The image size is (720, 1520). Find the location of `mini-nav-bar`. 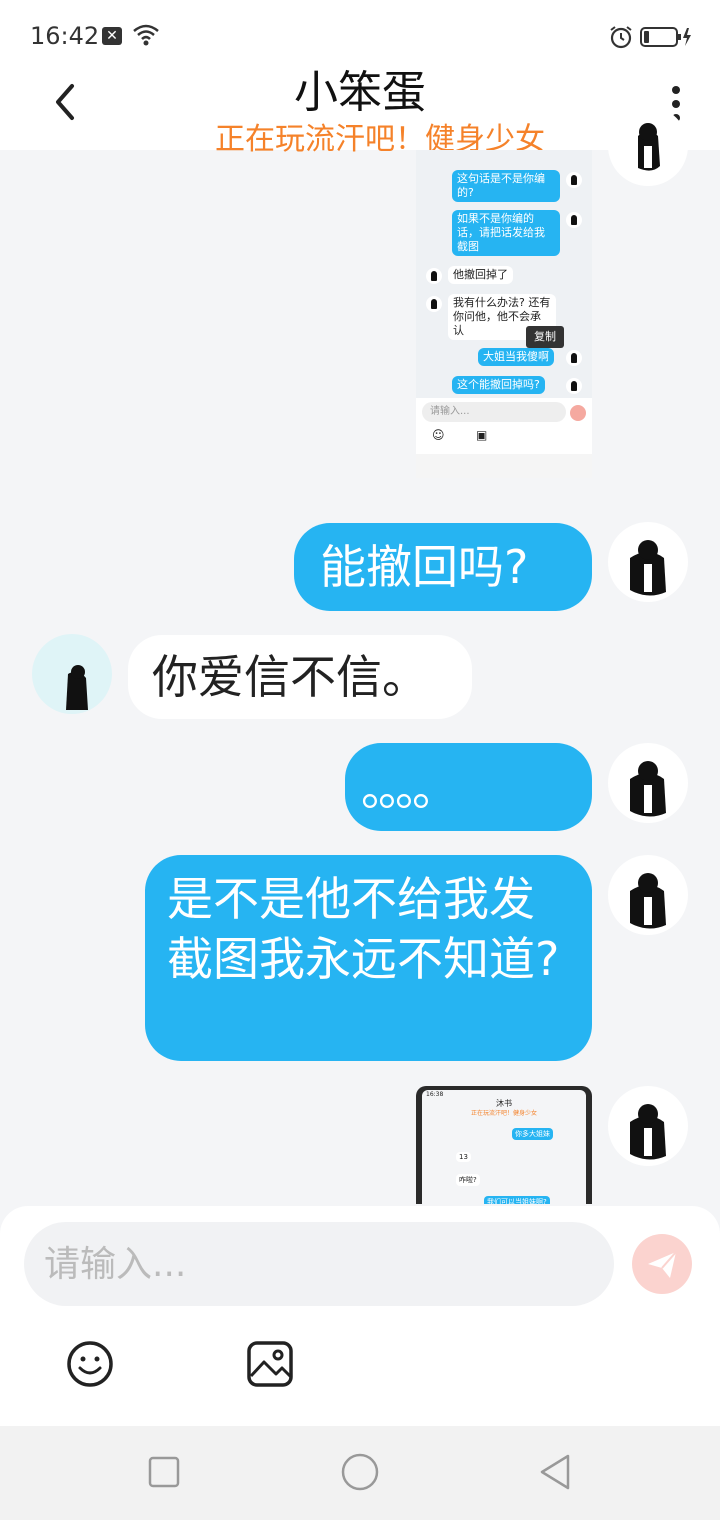

mini-nav-bar is located at coordinates (504, 466).